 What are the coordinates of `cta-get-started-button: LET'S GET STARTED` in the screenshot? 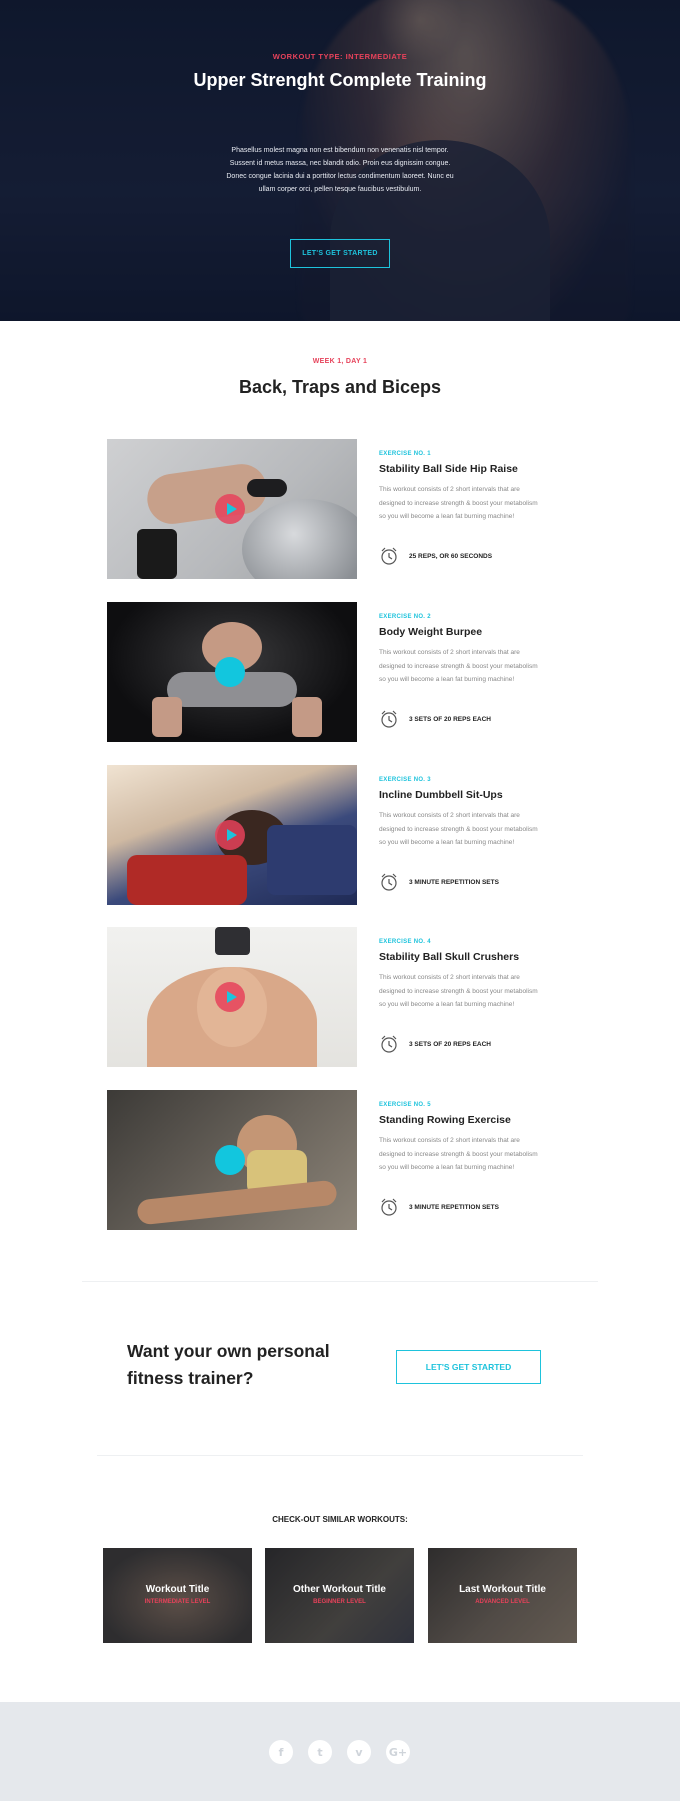 It's located at (468, 1367).